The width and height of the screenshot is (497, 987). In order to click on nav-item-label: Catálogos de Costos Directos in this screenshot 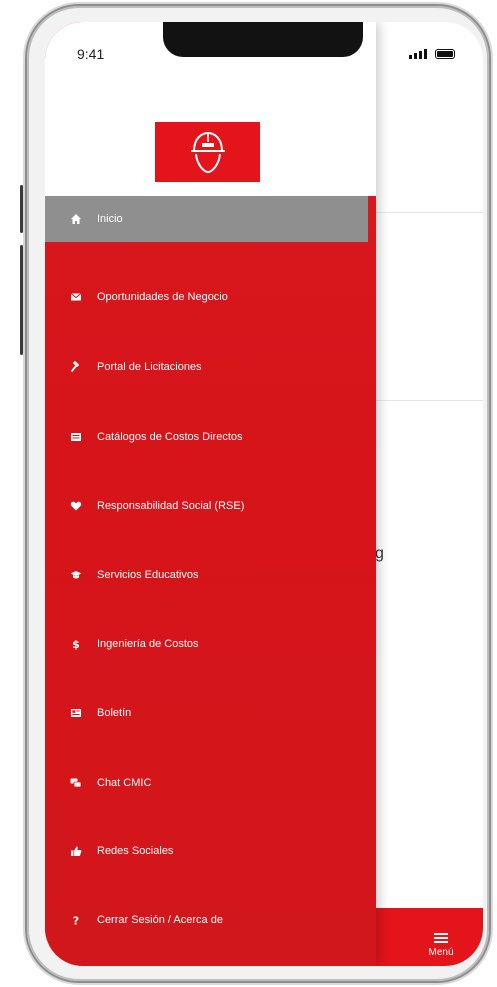, I will do `click(170, 437)`.